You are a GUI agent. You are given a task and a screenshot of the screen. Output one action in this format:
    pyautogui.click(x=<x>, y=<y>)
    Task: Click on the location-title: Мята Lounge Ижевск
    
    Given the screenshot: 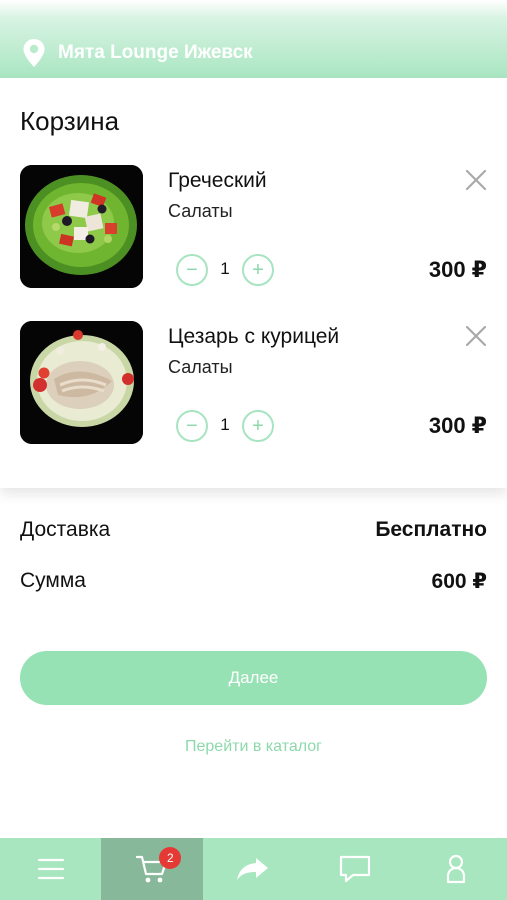 What is the action you would take?
    pyautogui.click(x=155, y=52)
    